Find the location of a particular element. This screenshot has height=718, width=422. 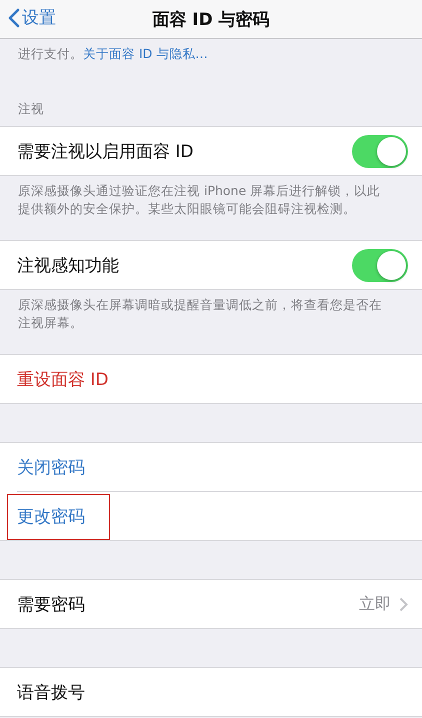

action-link: 更改密码 is located at coordinates (212, 516).